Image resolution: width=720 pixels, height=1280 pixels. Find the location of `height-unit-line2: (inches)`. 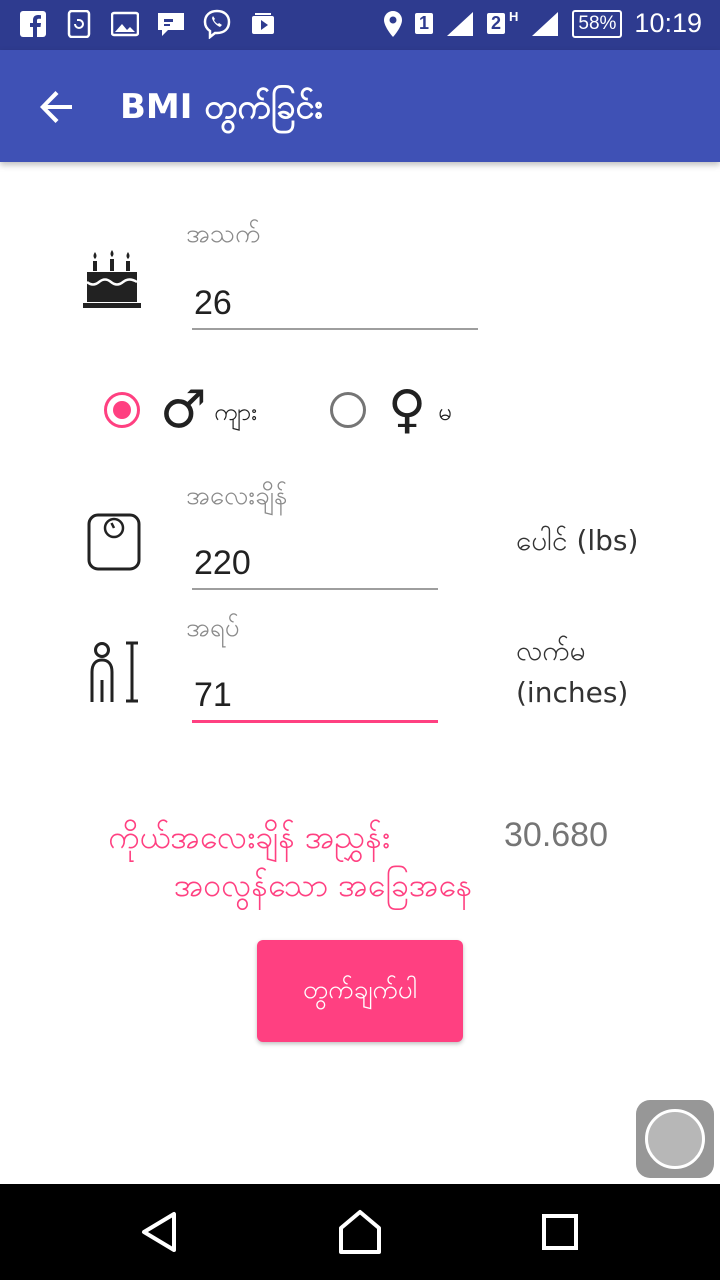

height-unit-line2: (inches) is located at coordinates (572, 692).